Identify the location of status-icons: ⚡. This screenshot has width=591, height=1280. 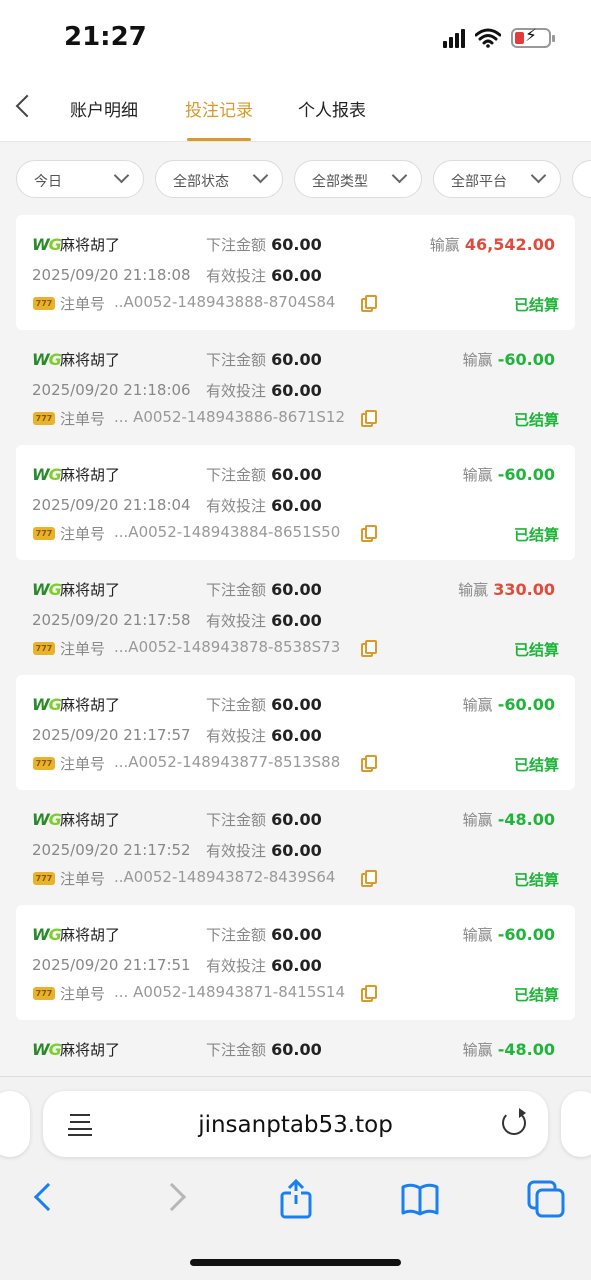
(499, 37).